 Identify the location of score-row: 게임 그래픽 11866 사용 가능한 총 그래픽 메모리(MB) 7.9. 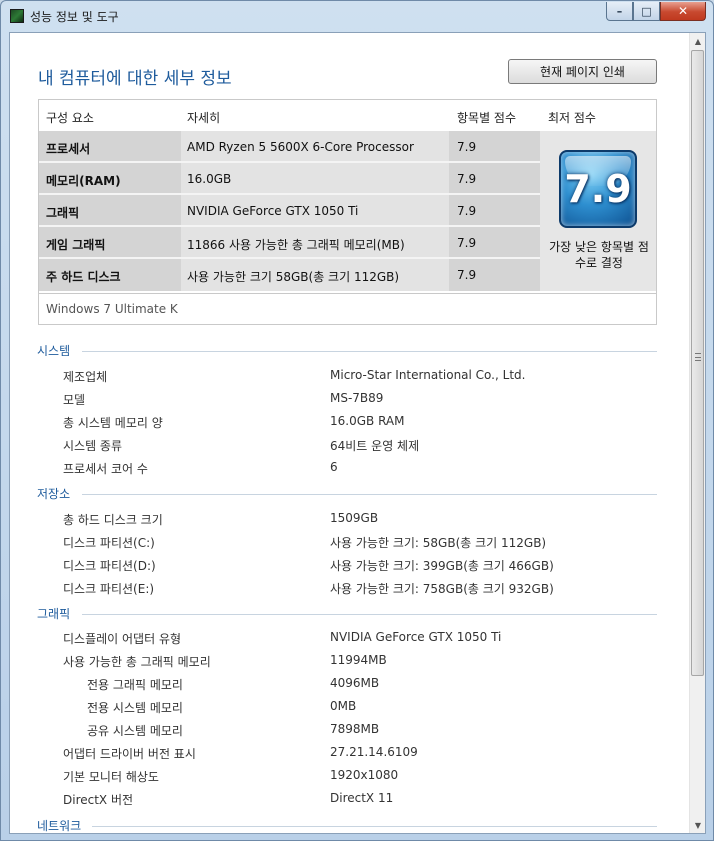
(289, 243).